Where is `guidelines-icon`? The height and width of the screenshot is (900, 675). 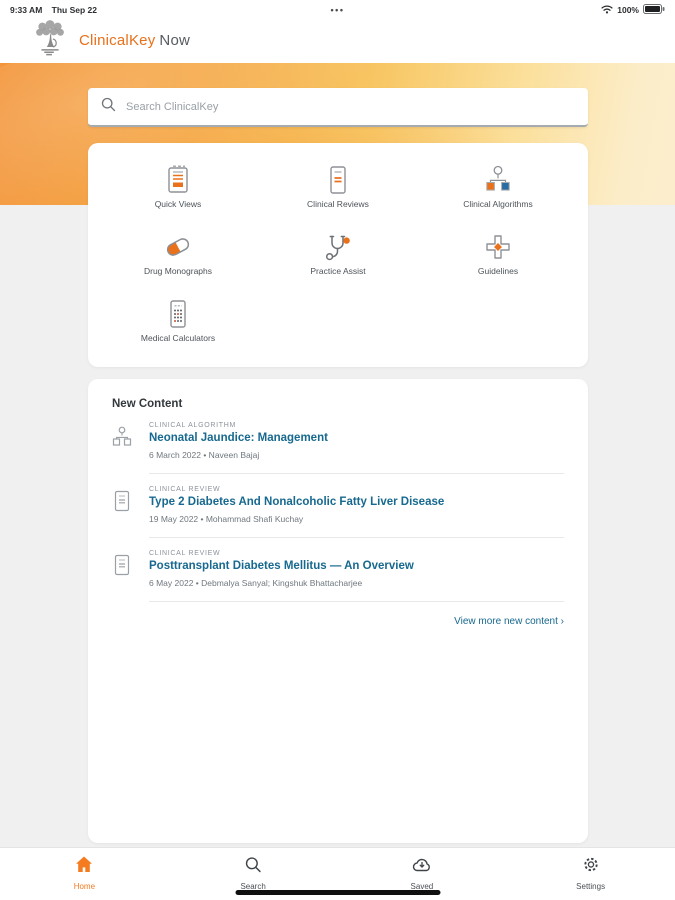
guidelines-icon is located at coordinates (498, 246).